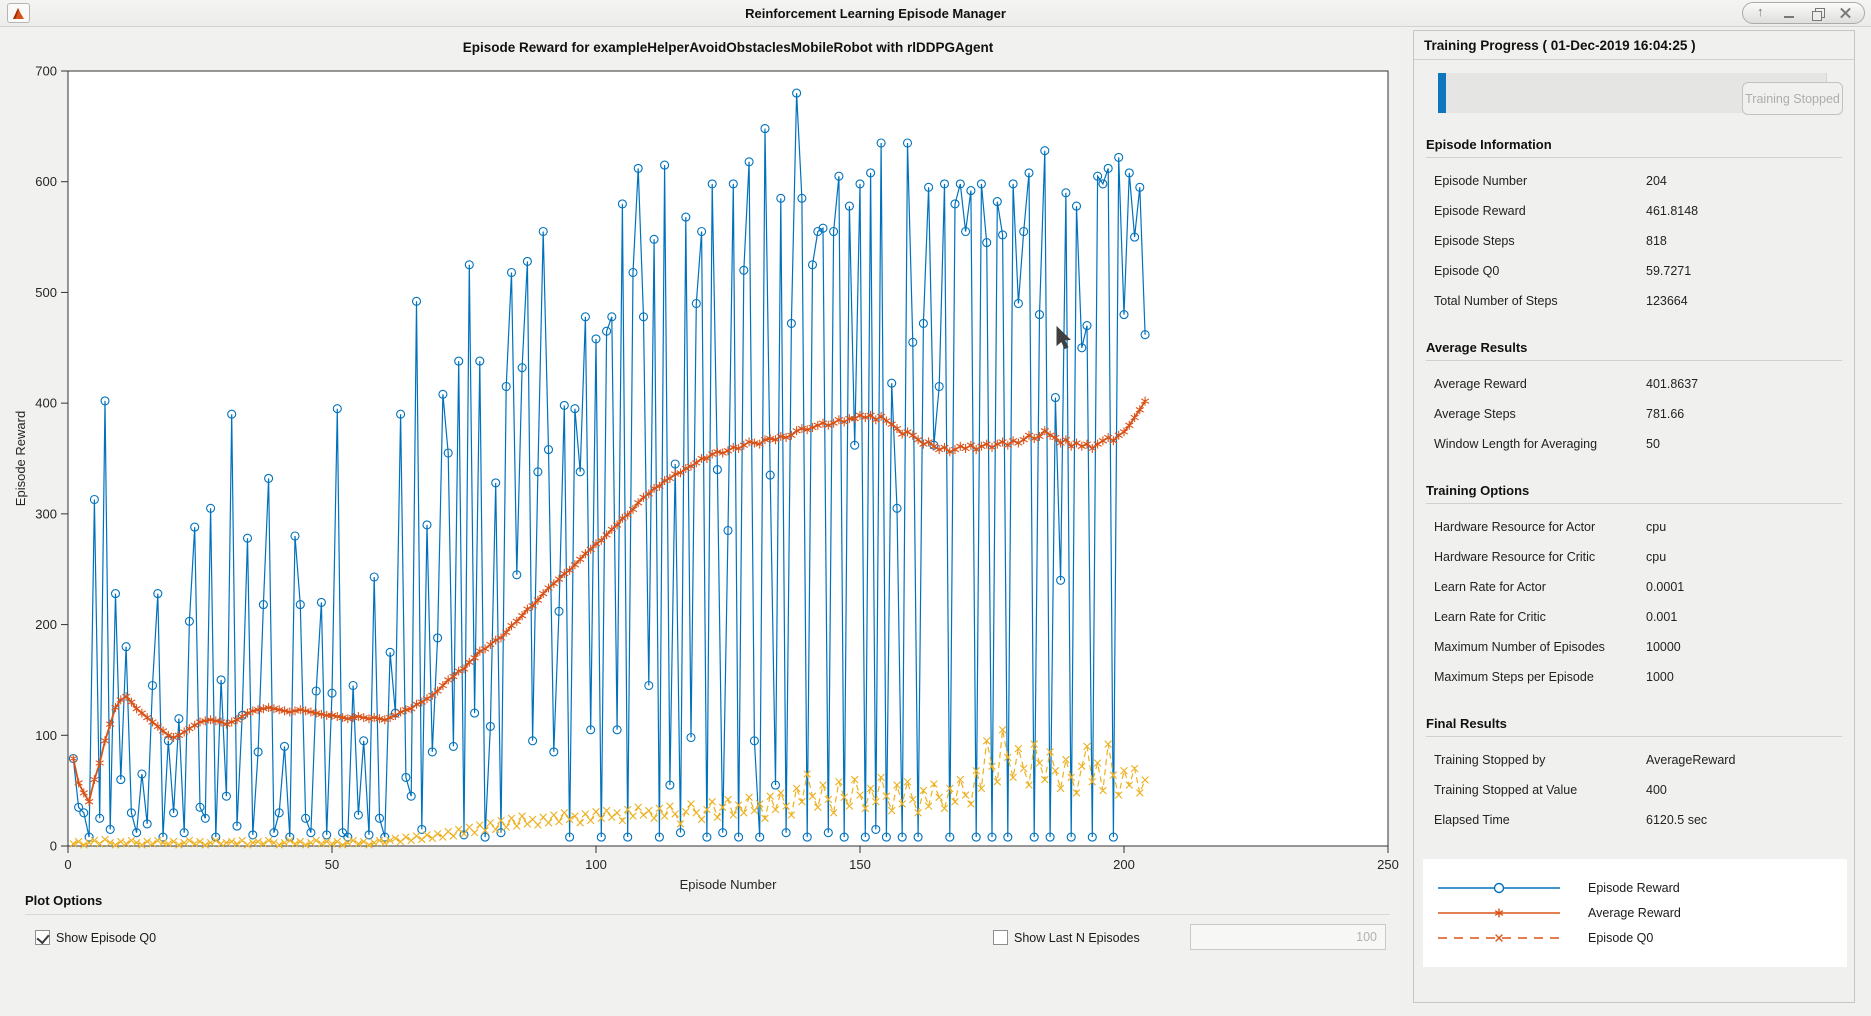  I want to click on row-value: 400, so click(1656, 790).